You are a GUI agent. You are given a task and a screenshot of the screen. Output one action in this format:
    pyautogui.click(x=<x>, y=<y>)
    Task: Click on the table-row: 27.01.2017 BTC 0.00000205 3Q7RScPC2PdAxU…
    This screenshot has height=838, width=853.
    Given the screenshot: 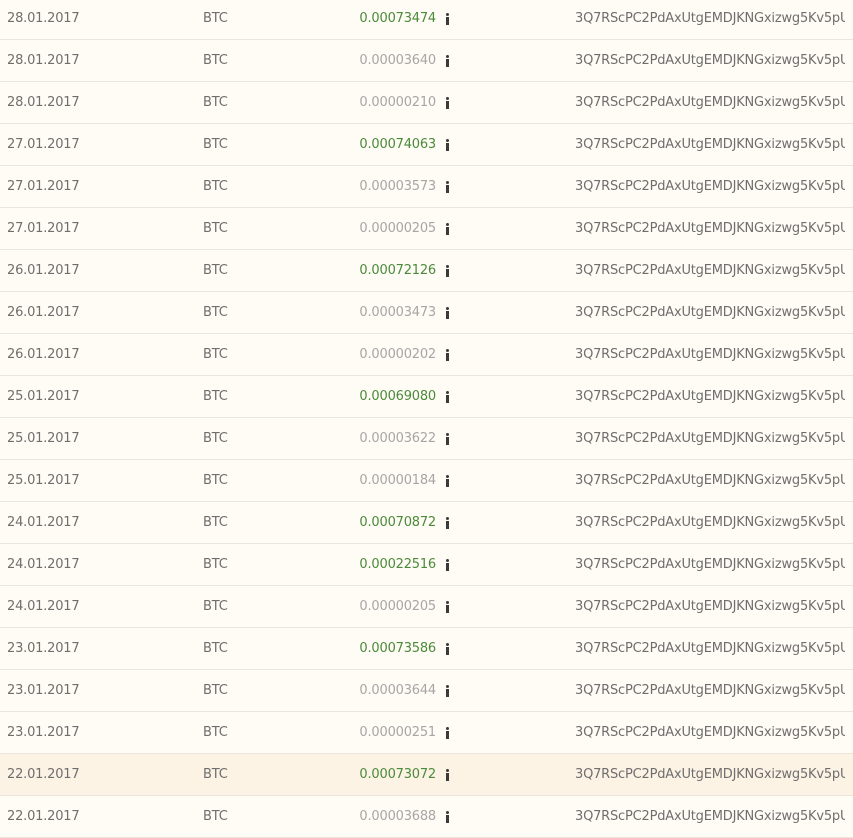 What is the action you would take?
    pyautogui.click(x=426, y=229)
    